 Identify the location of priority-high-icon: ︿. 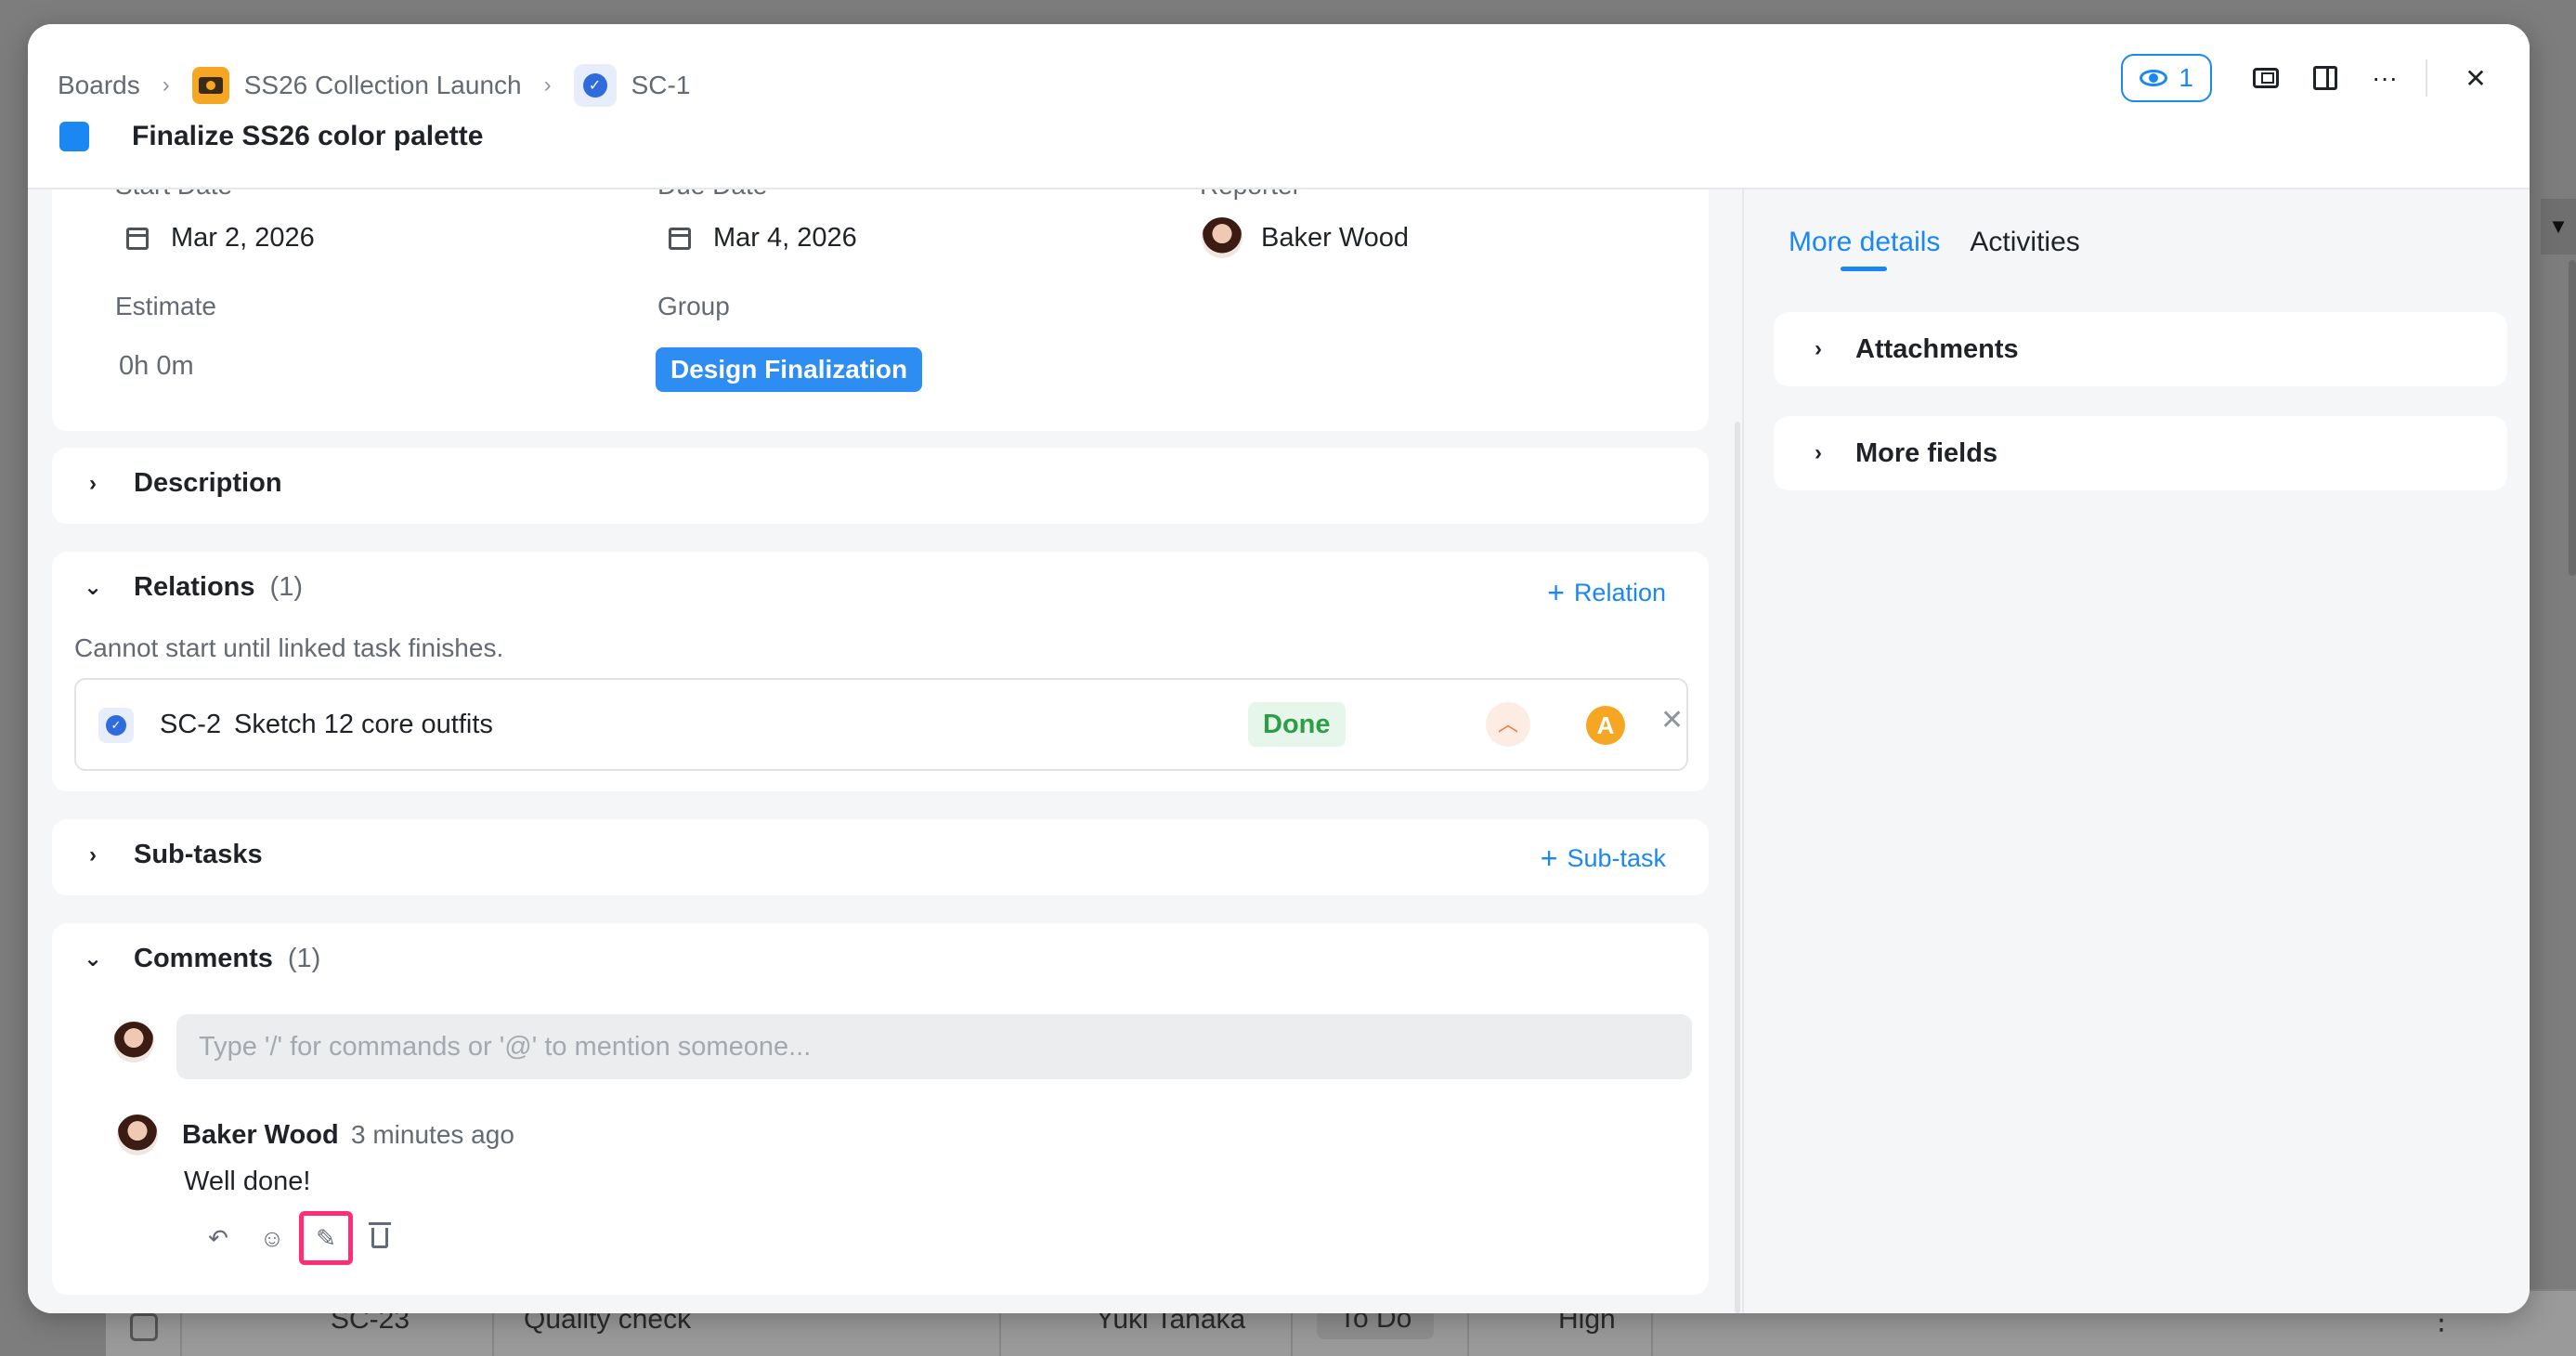
(1508, 724).